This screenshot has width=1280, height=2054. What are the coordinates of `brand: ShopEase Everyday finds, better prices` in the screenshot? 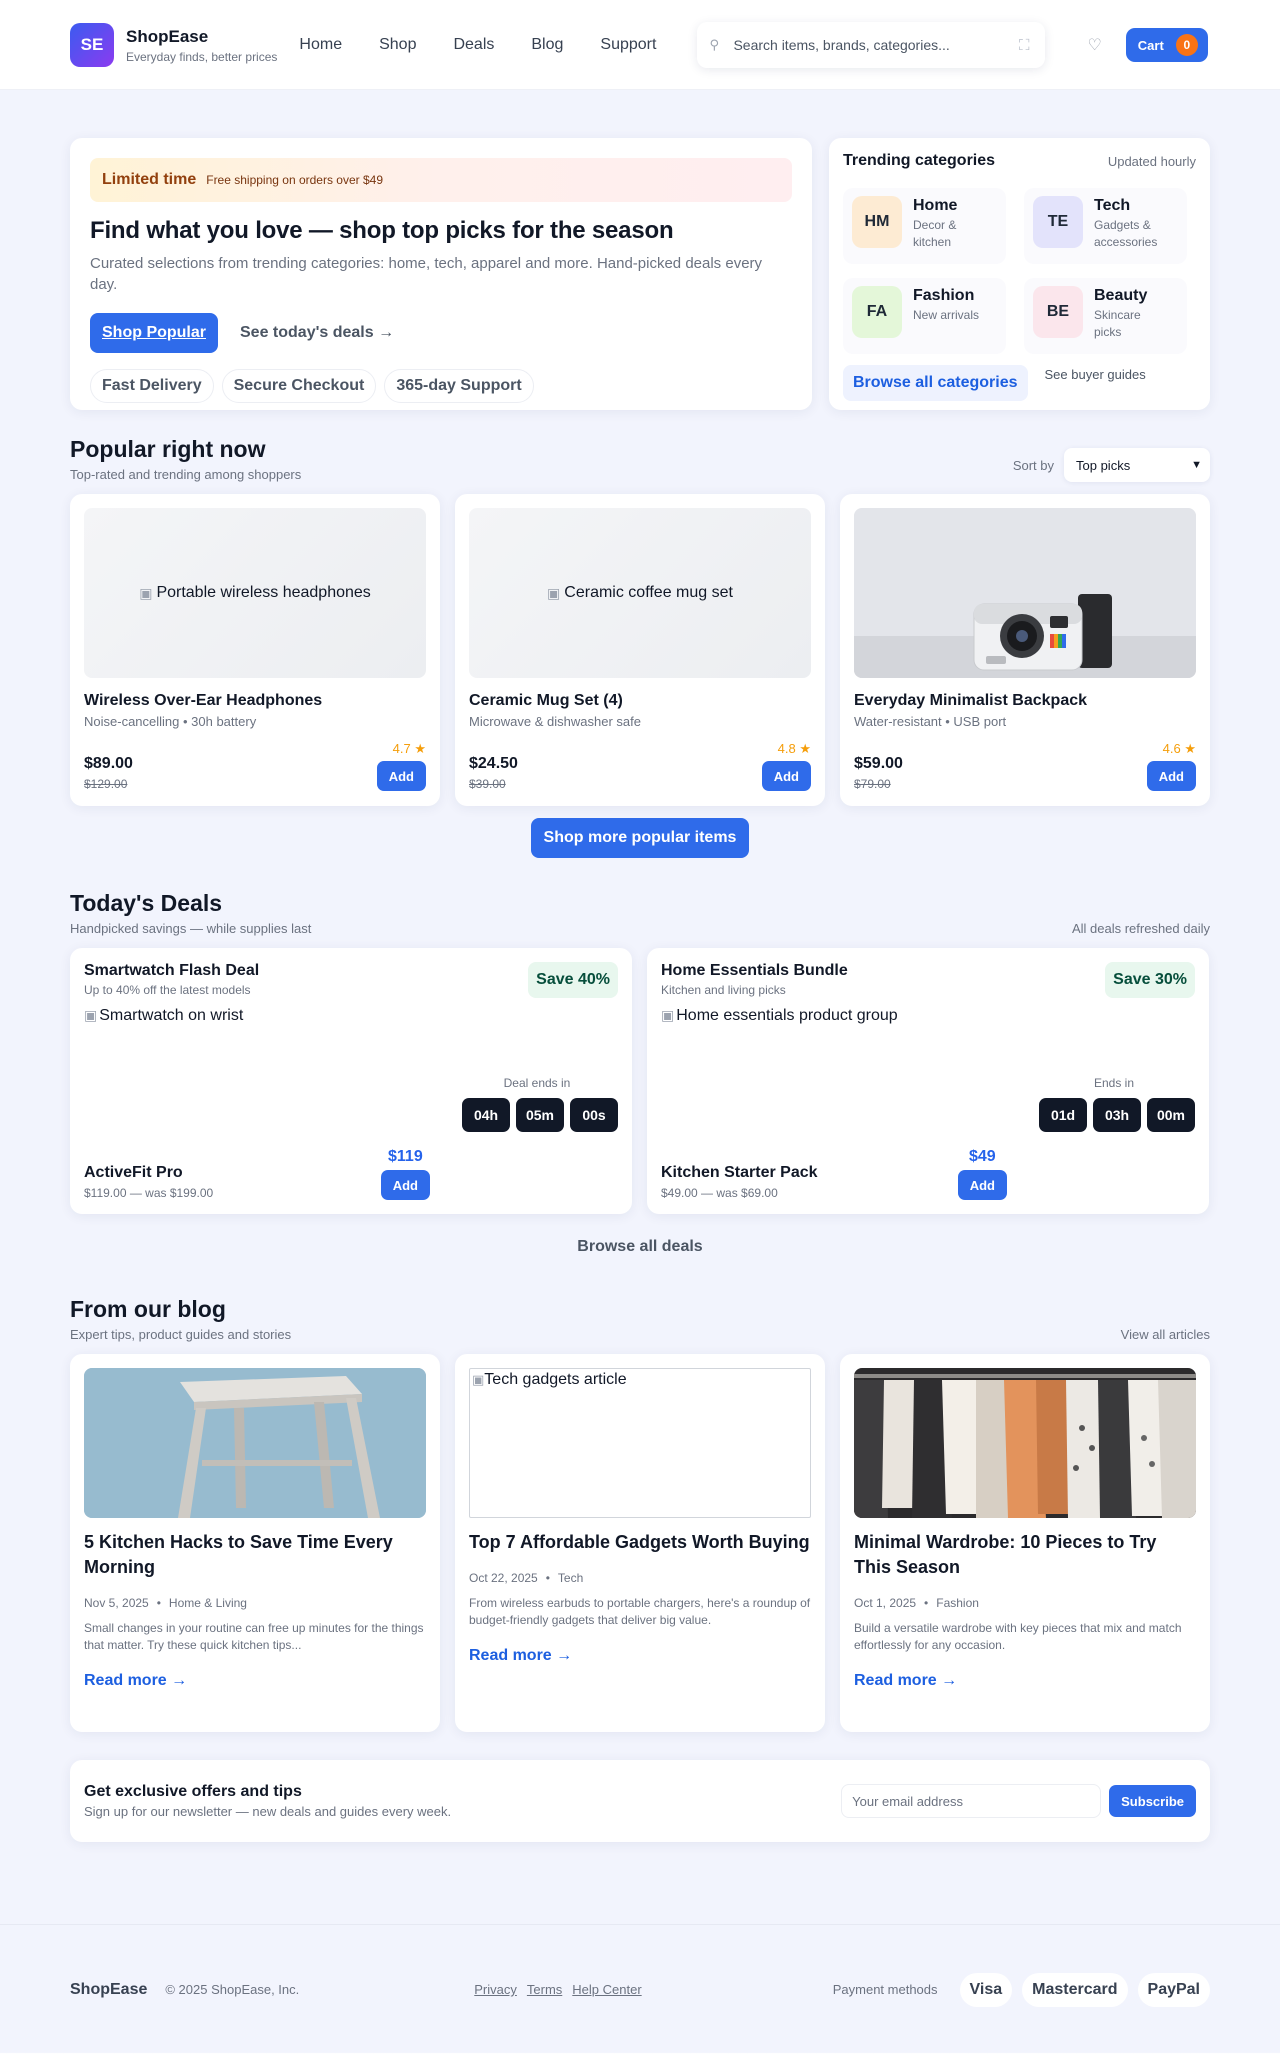 It's located at (201, 45).